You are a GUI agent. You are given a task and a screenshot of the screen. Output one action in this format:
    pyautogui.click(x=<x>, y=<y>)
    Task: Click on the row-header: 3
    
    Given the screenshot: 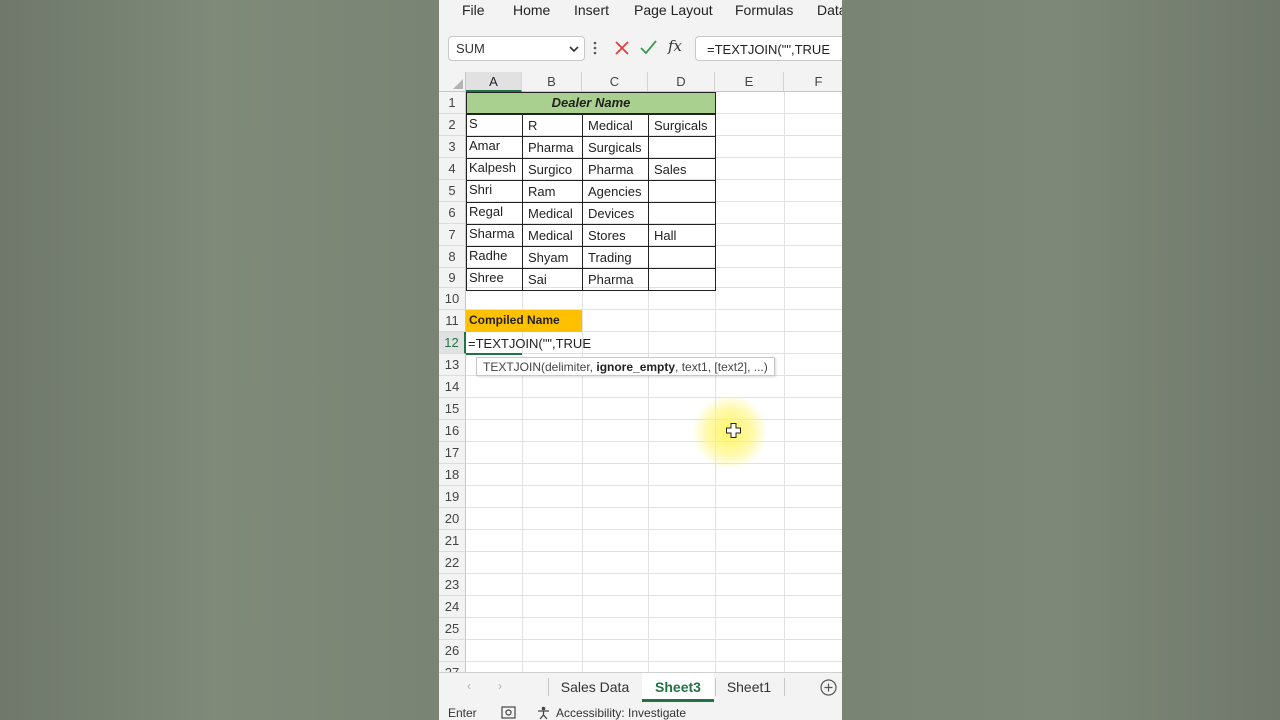 What is the action you would take?
    pyautogui.click(x=452, y=147)
    